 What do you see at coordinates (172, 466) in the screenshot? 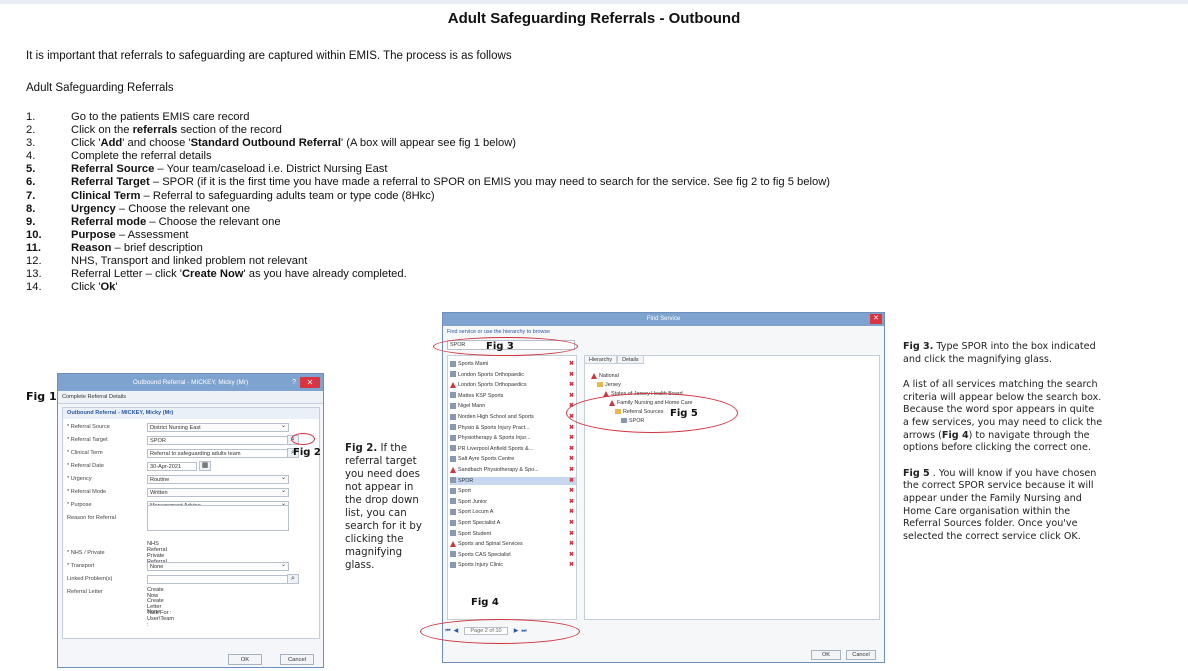
I see `field-input: 30-Apr-2021` at bounding box center [172, 466].